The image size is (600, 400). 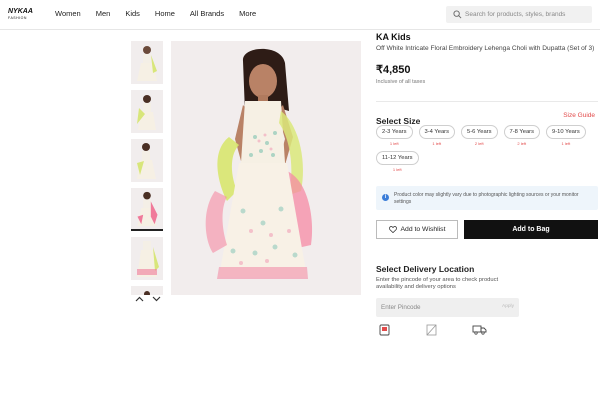 I want to click on return-icon, so click(x=431, y=330).